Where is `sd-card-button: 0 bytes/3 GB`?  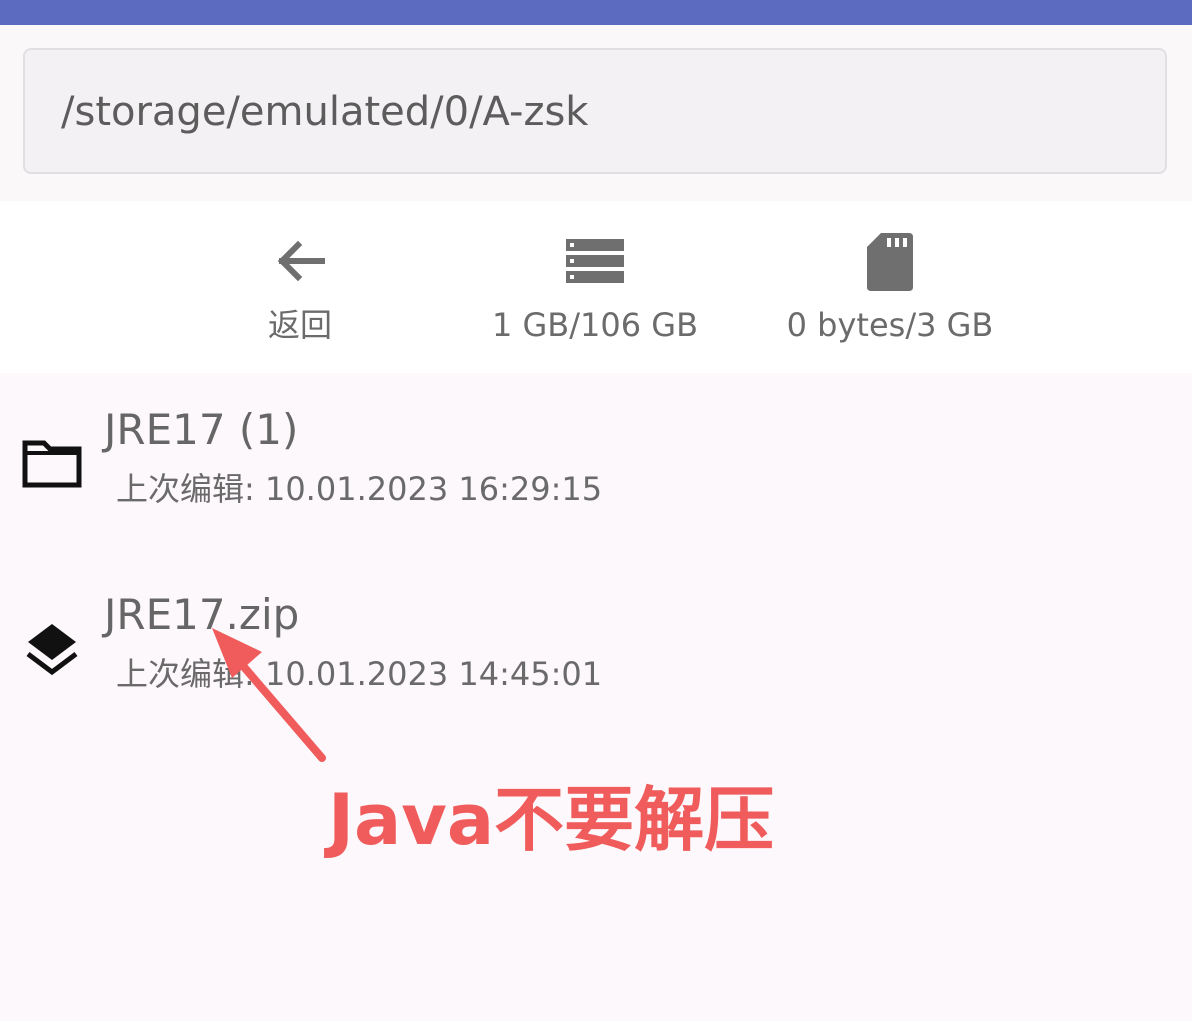
sd-card-button: 0 bytes/3 GB is located at coordinates (890, 287).